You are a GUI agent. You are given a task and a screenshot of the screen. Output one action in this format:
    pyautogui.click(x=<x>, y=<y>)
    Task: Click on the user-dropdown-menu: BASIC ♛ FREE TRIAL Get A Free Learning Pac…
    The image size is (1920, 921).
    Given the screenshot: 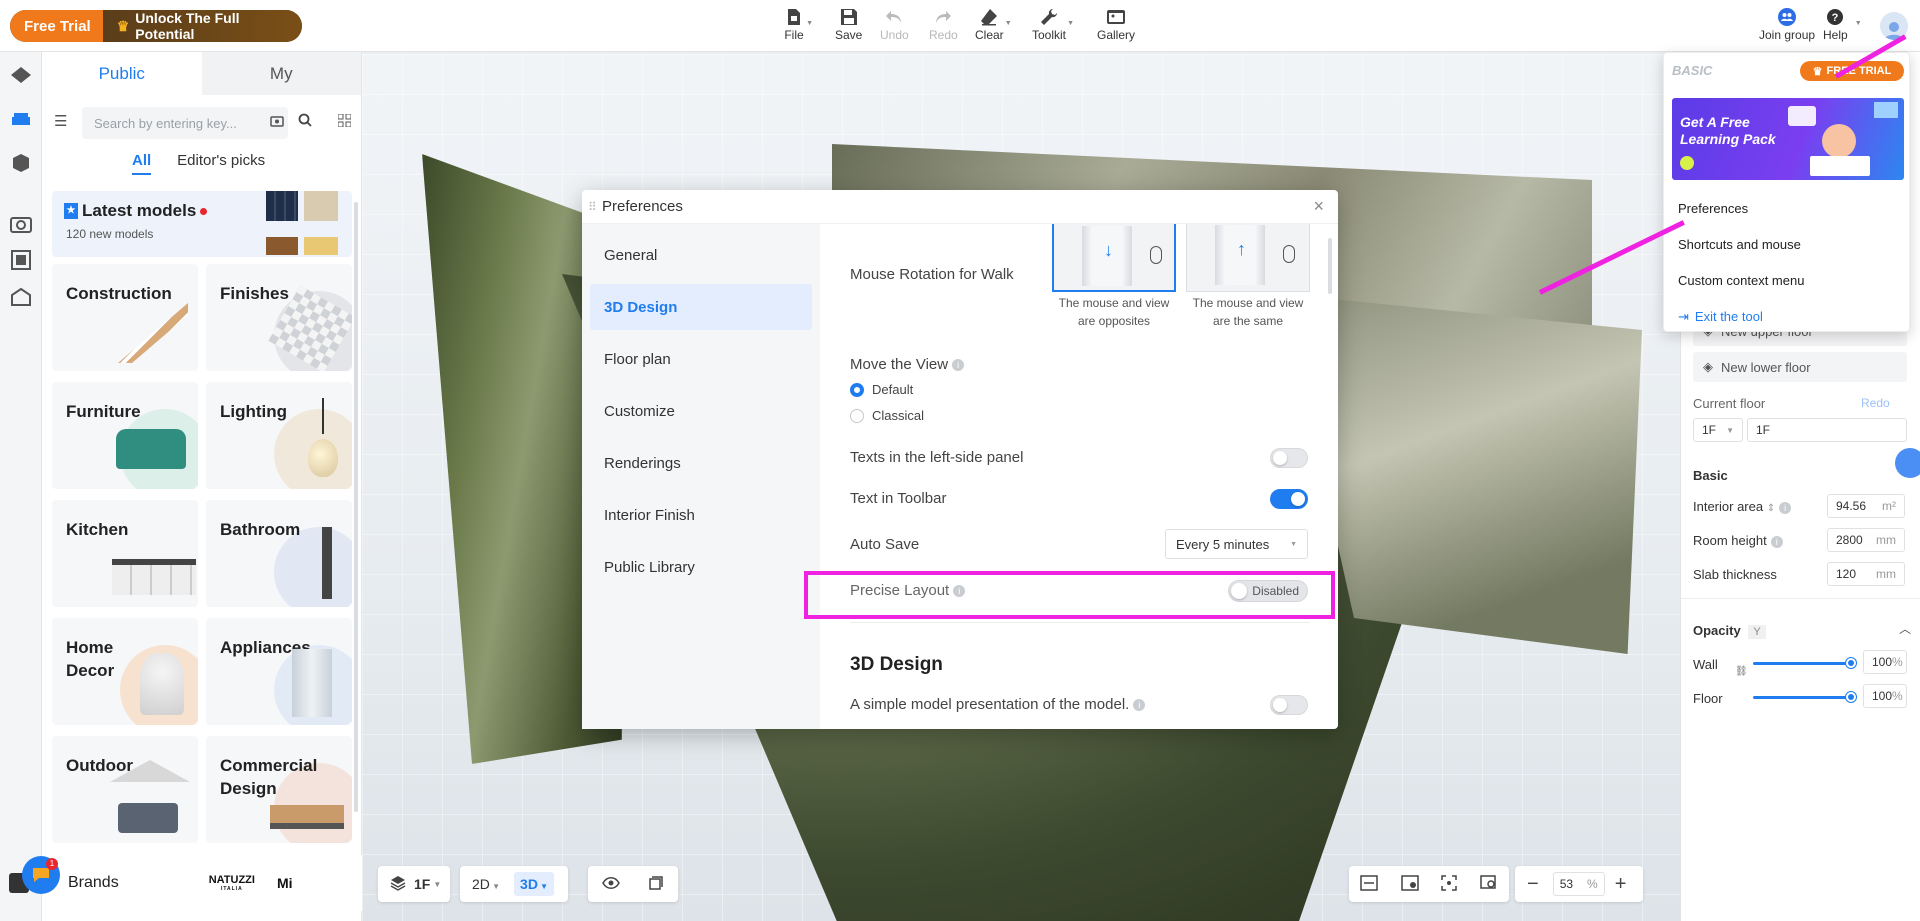 What is the action you would take?
    pyautogui.click(x=1786, y=192)
    